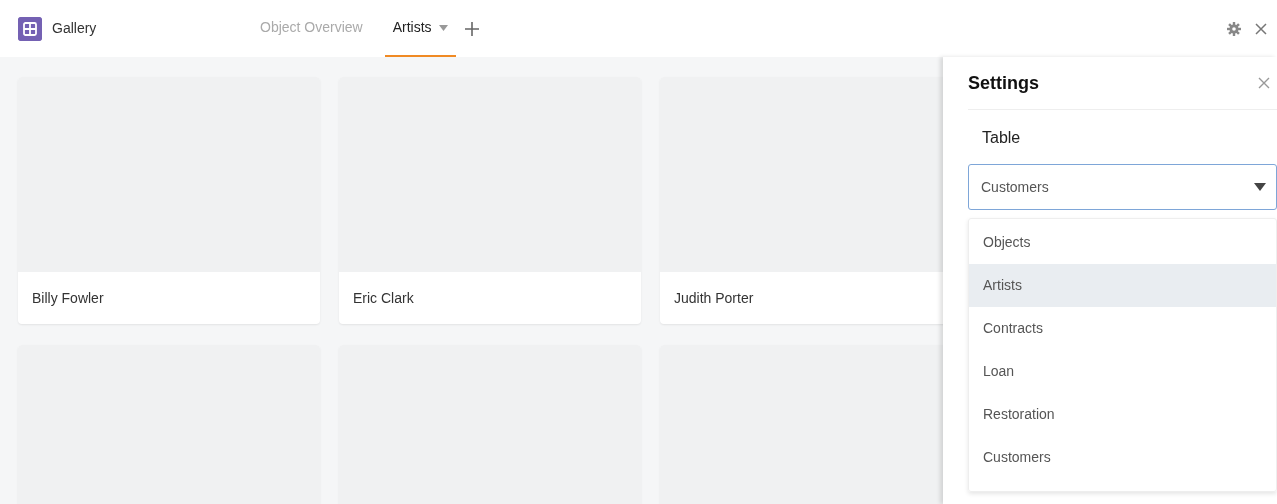 This screenshot has height=504, width=1277. Describe the element at coordinates (68, 298) in the screenshot. I see `card-title: Billy Fowler` at that location.